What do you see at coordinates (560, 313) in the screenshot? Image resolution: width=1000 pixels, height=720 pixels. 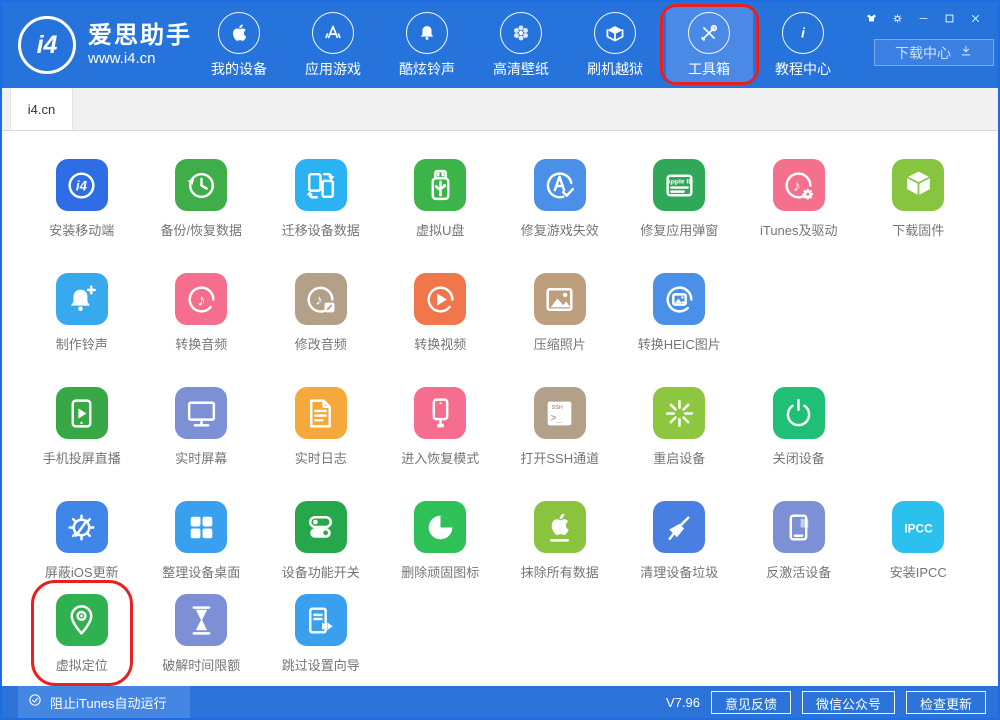 I see `tool-compress-photos: 压缩照片` at bounding box center [560, 313].